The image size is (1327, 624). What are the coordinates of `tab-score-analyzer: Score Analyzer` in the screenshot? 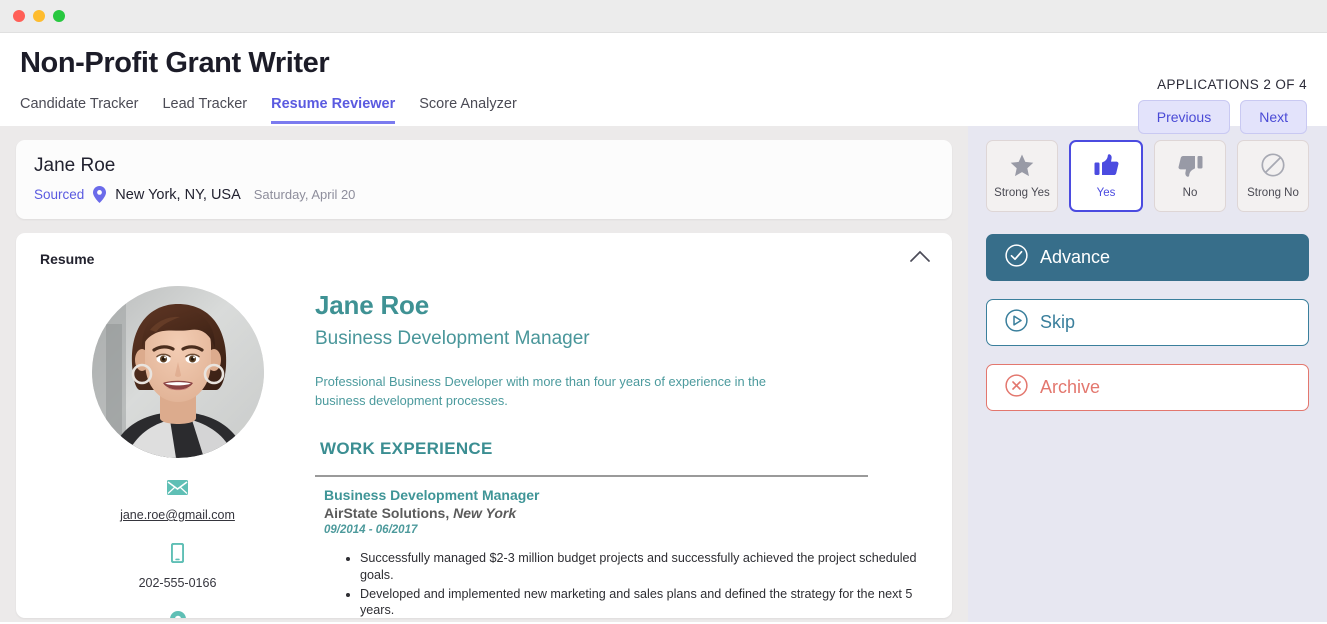 It's located at (468, 110).